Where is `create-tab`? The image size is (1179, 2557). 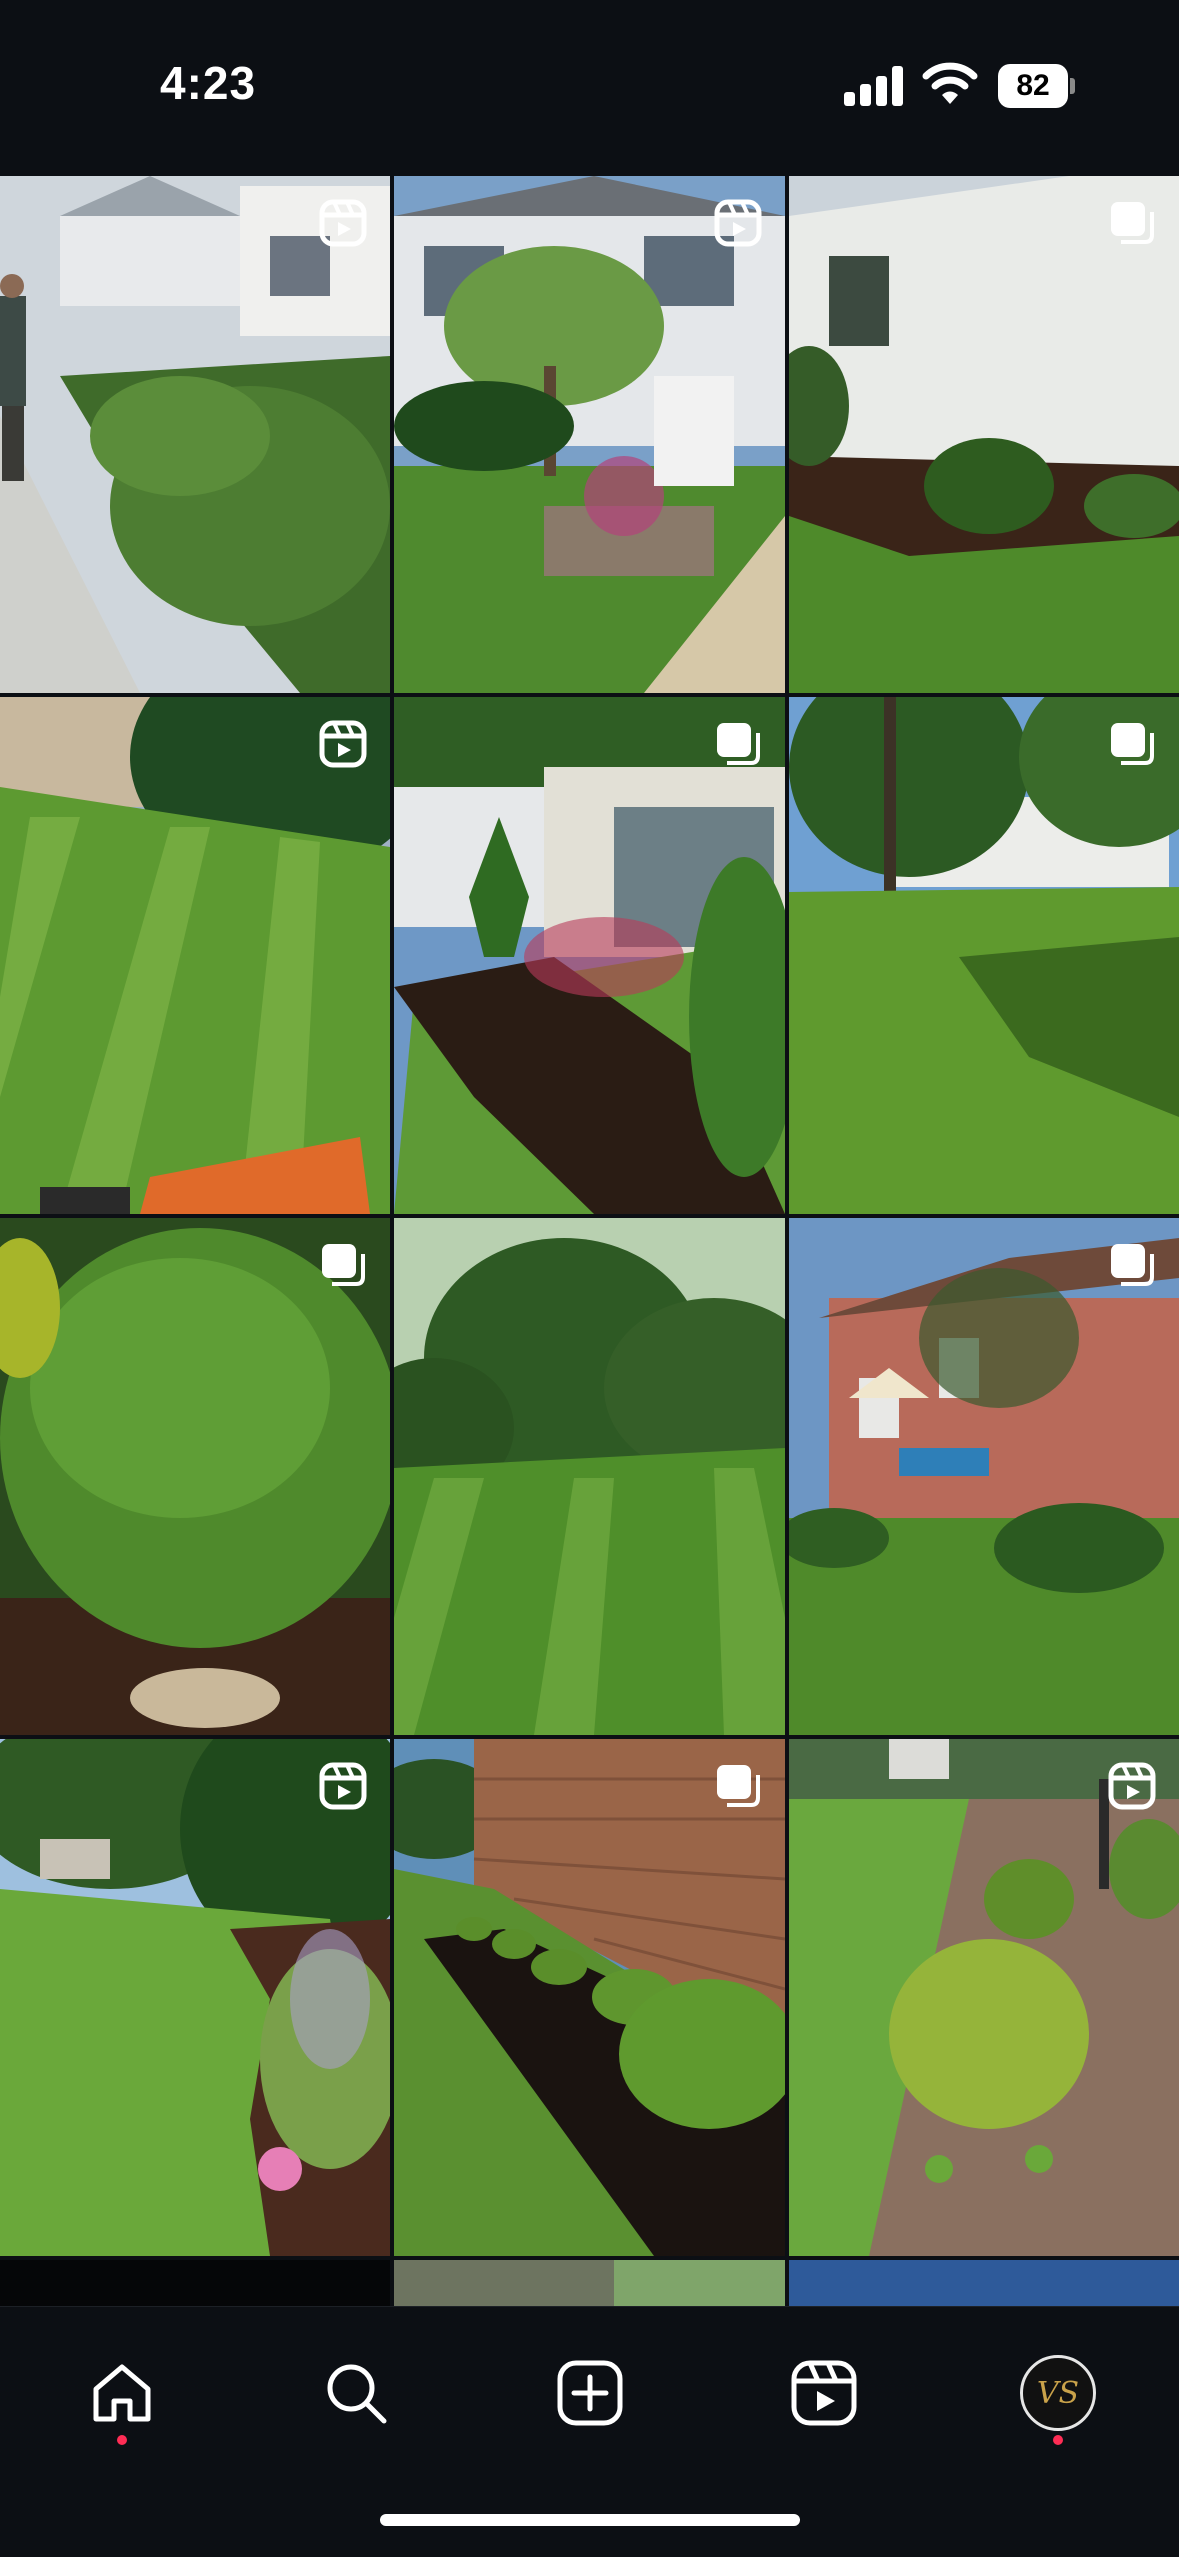 create-tab is located at coordinates (590, 2393).